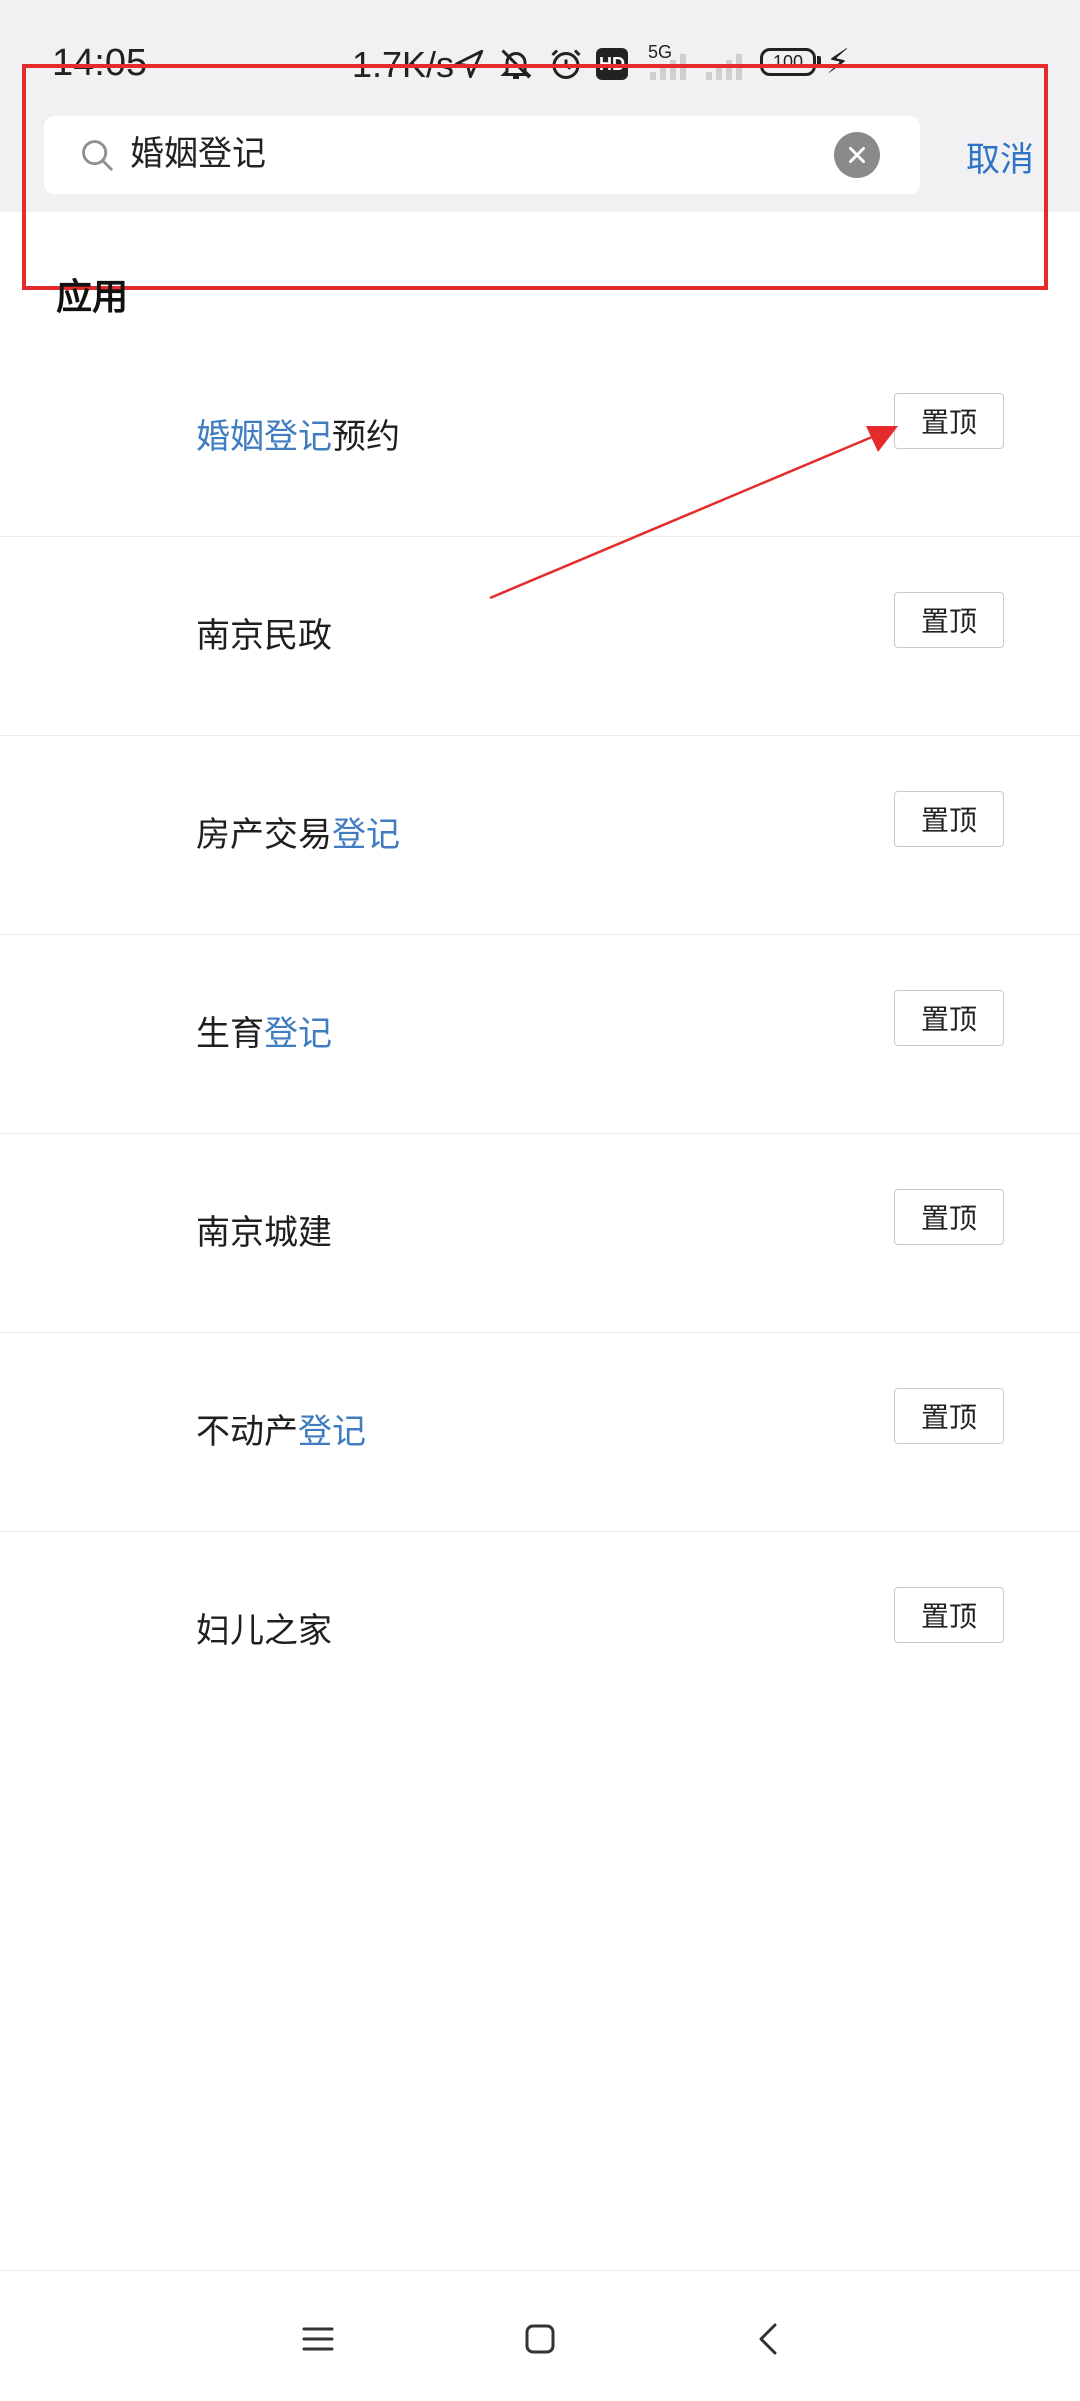  I want to click on result-name: 房产交易登记, so click(298, 835).